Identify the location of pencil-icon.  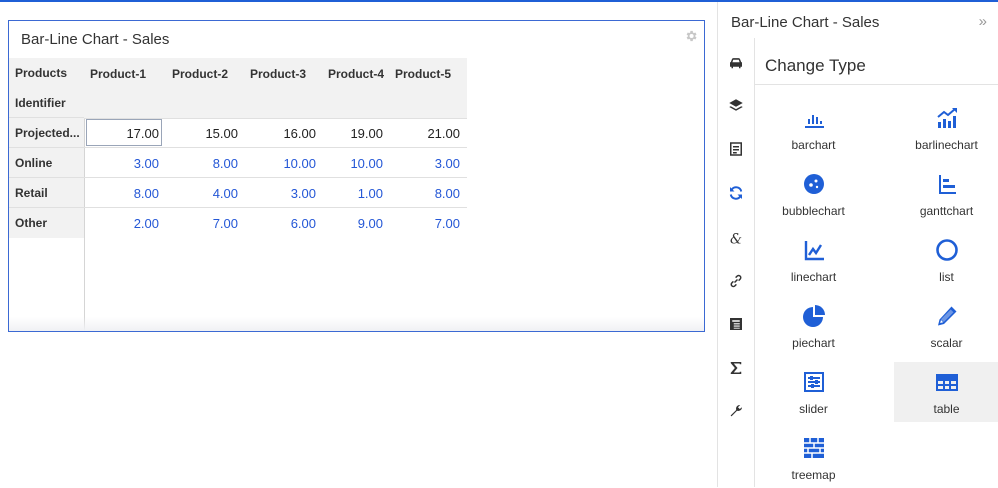
(947, 316).